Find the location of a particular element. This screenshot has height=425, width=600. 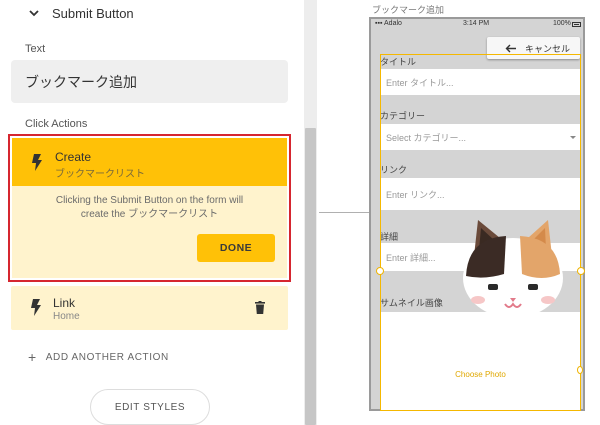

cat-illustration is located at coordinates (513, 268).